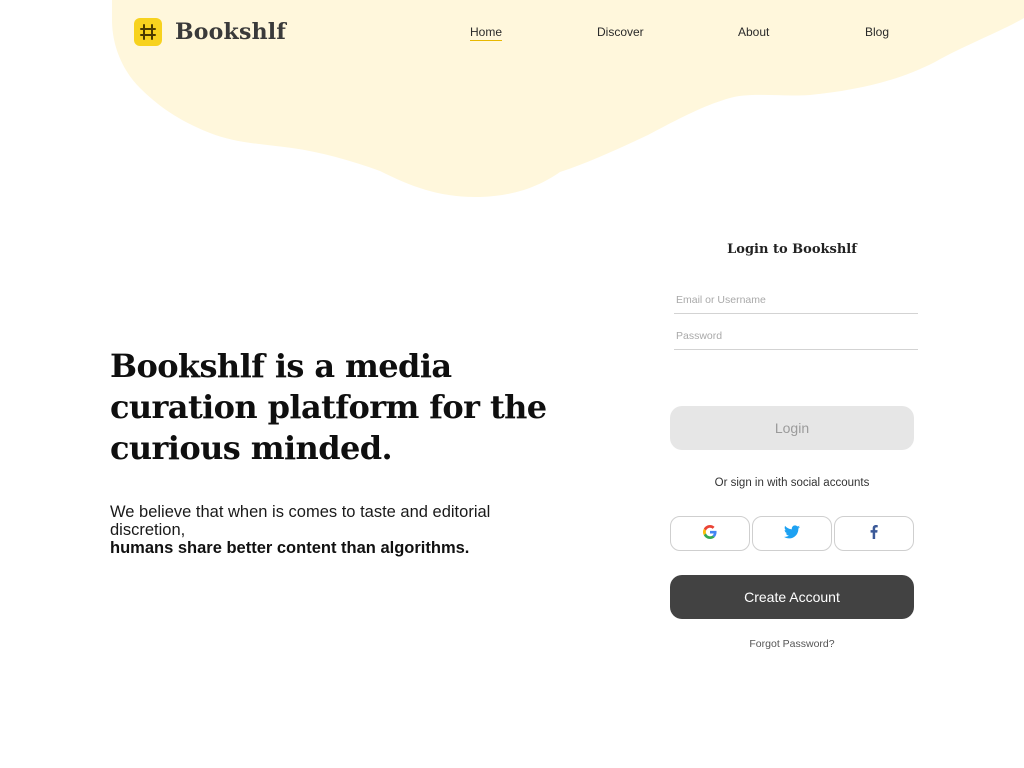 The image size is (1024, 768). Describe the element at coordinates (512, 32) in the screenshot. I see `site-header: Bookshlf Home Discover About Blog` at that location.